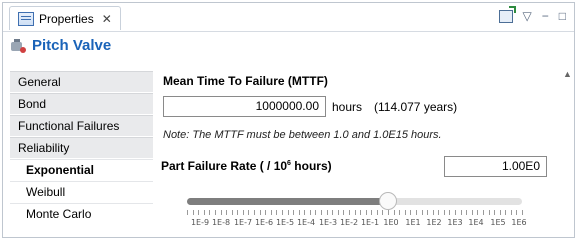 The image size is (578, 240). What do you see at coordinates (527, 16) in the screenshot?
I see `view-menu-icon: ▽` at bounding box center [527, 16].